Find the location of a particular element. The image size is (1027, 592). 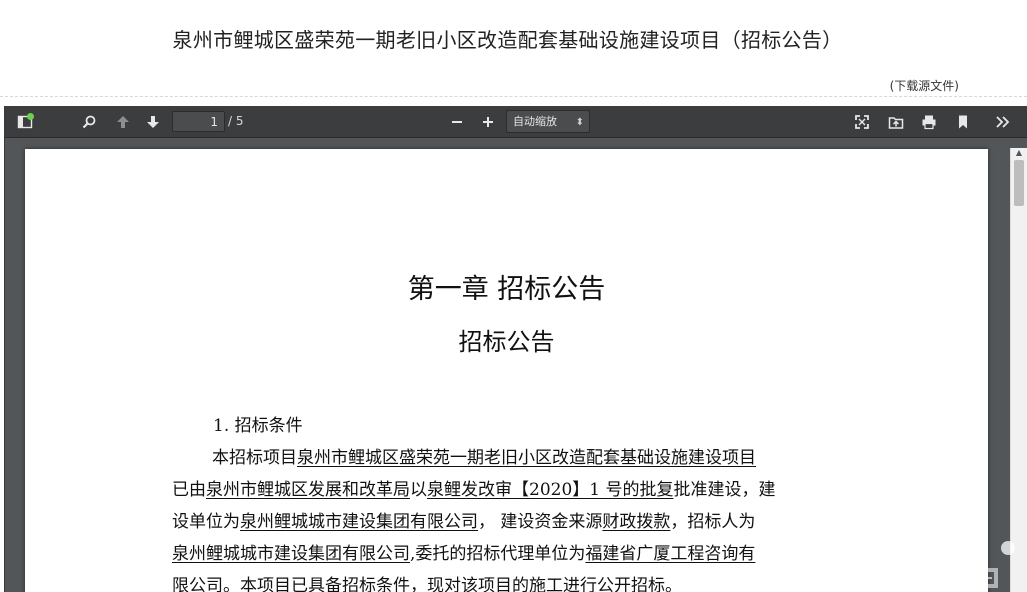

paragraph-line: 设单位为泉州鲤城城市建设集团有限公司， 建设资金来源财政拨款，招标人为 is located at coordinates (508, 522).